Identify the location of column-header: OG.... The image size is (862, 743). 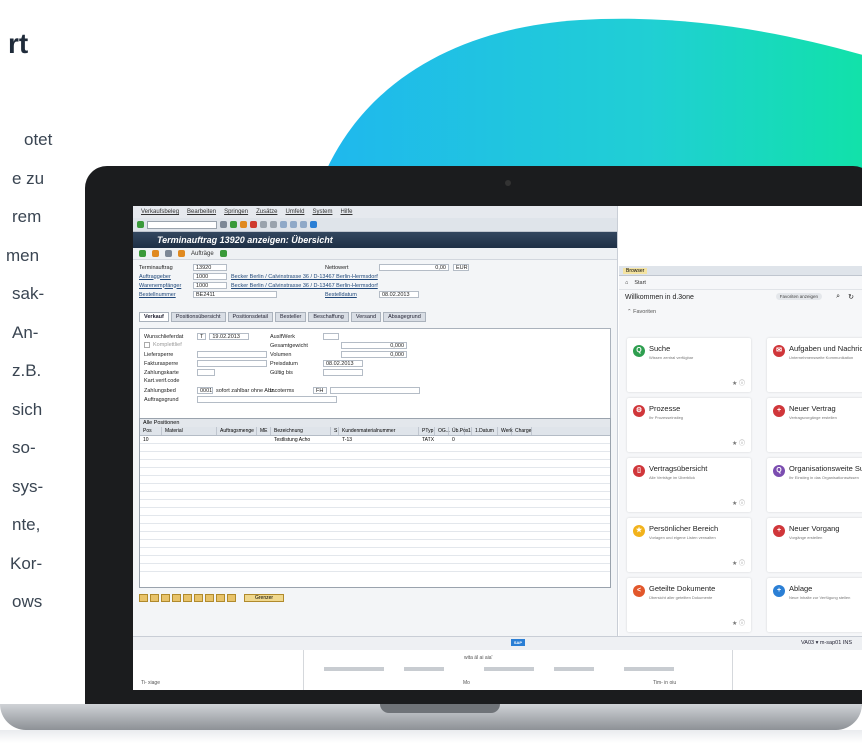
(442, 431).